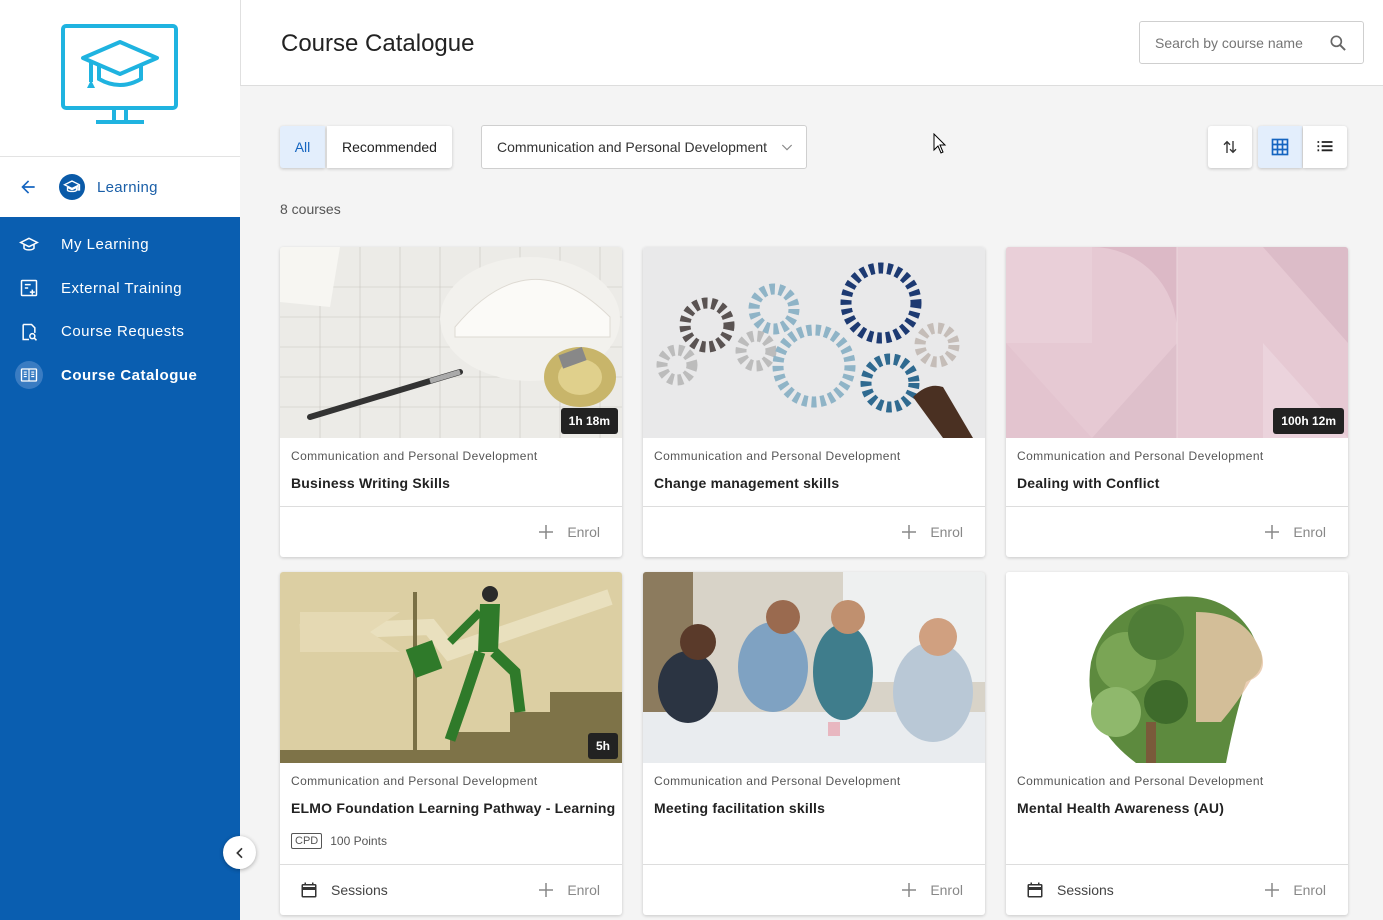 The height and width of the screenshot is (920, 1383). Describe the element at coordinates (389, 147) in the screenshot. I see `tab-recommended: Recommended` at that location.